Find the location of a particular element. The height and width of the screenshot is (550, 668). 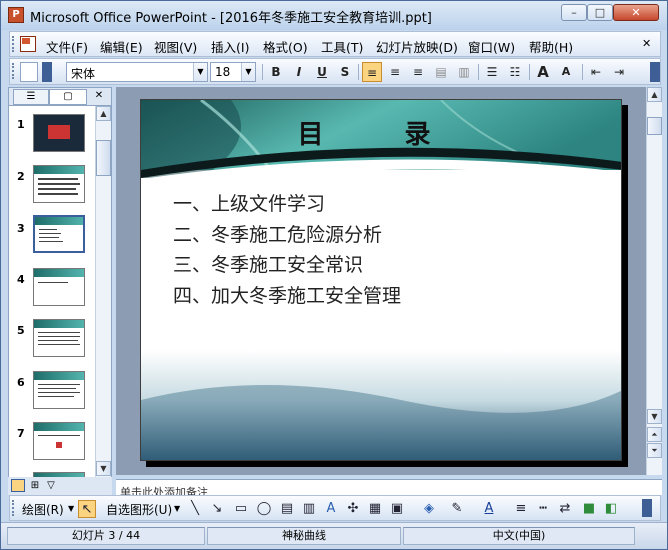

draw-menu-button: 绘图(R) is located at coordinates (43, 509).